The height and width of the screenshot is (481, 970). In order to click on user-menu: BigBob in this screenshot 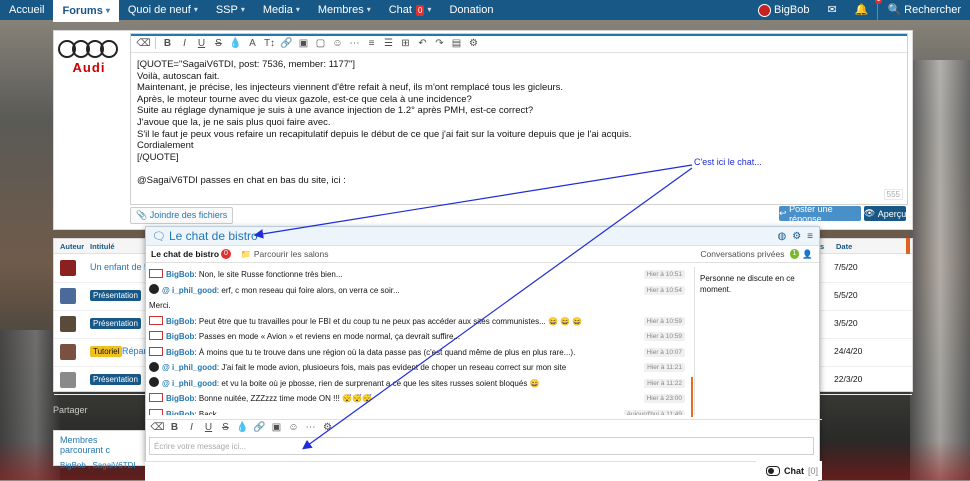, I will do `click(783, 10)`.